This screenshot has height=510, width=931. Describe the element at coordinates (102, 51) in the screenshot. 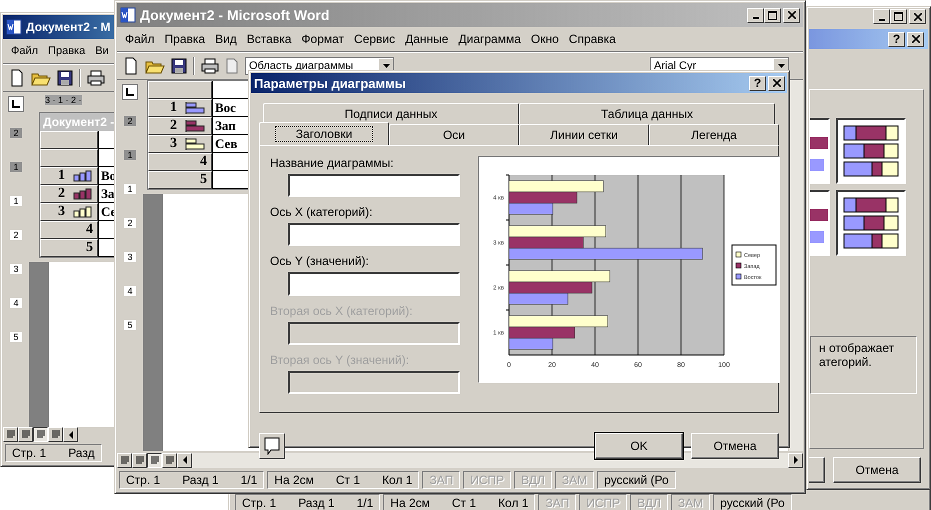

I see `menu-item: Ви` at that location.